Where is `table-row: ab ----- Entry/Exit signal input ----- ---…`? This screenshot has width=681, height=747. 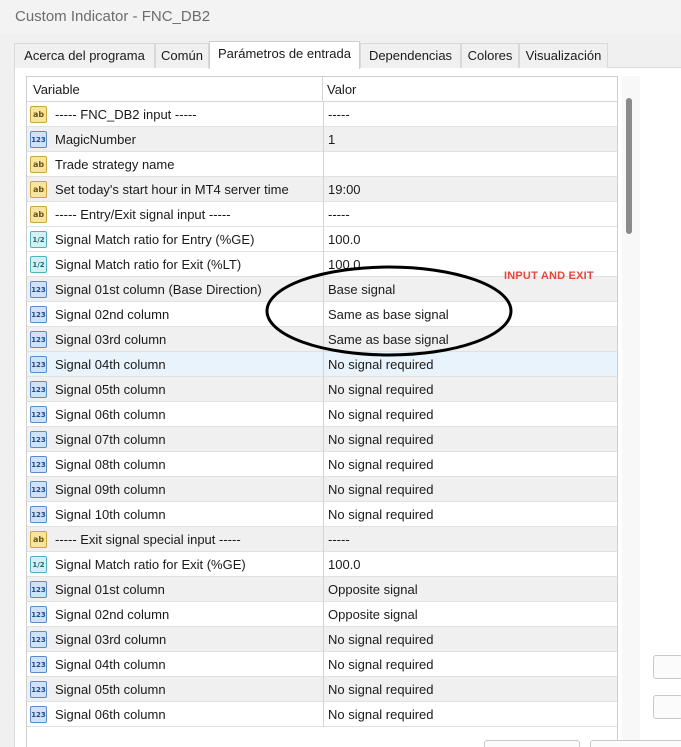
table-row: ab ----- Entry/Exit signal input ----- ---… is located at coordinates (322, 214).